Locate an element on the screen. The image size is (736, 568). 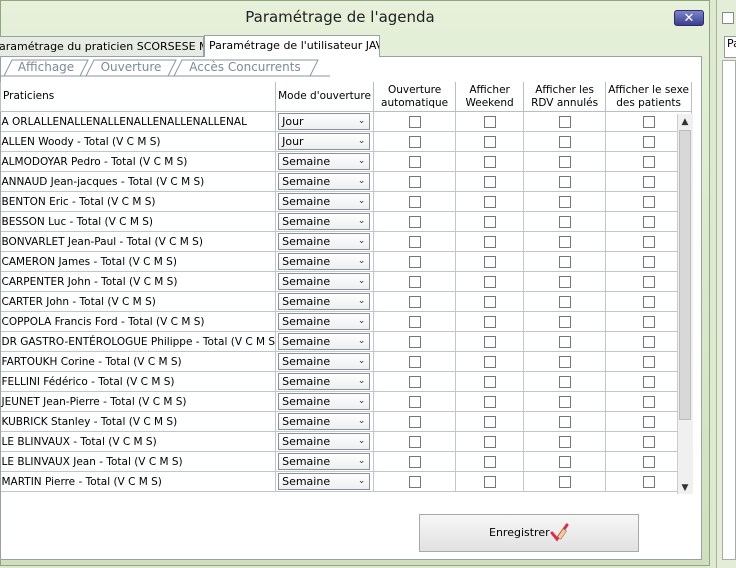
scrollbar-thumb is located at coordinates (685, 275).